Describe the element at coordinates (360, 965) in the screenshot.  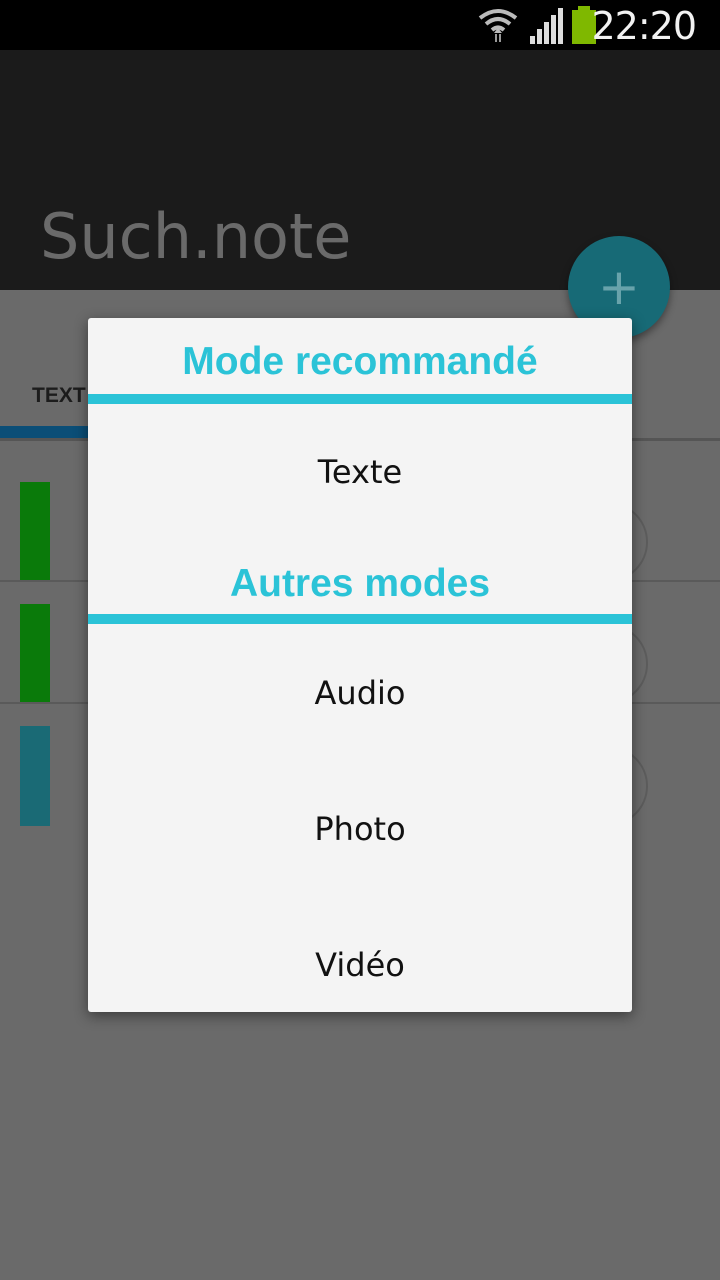
I see `option-video: Vidéo` at that location.